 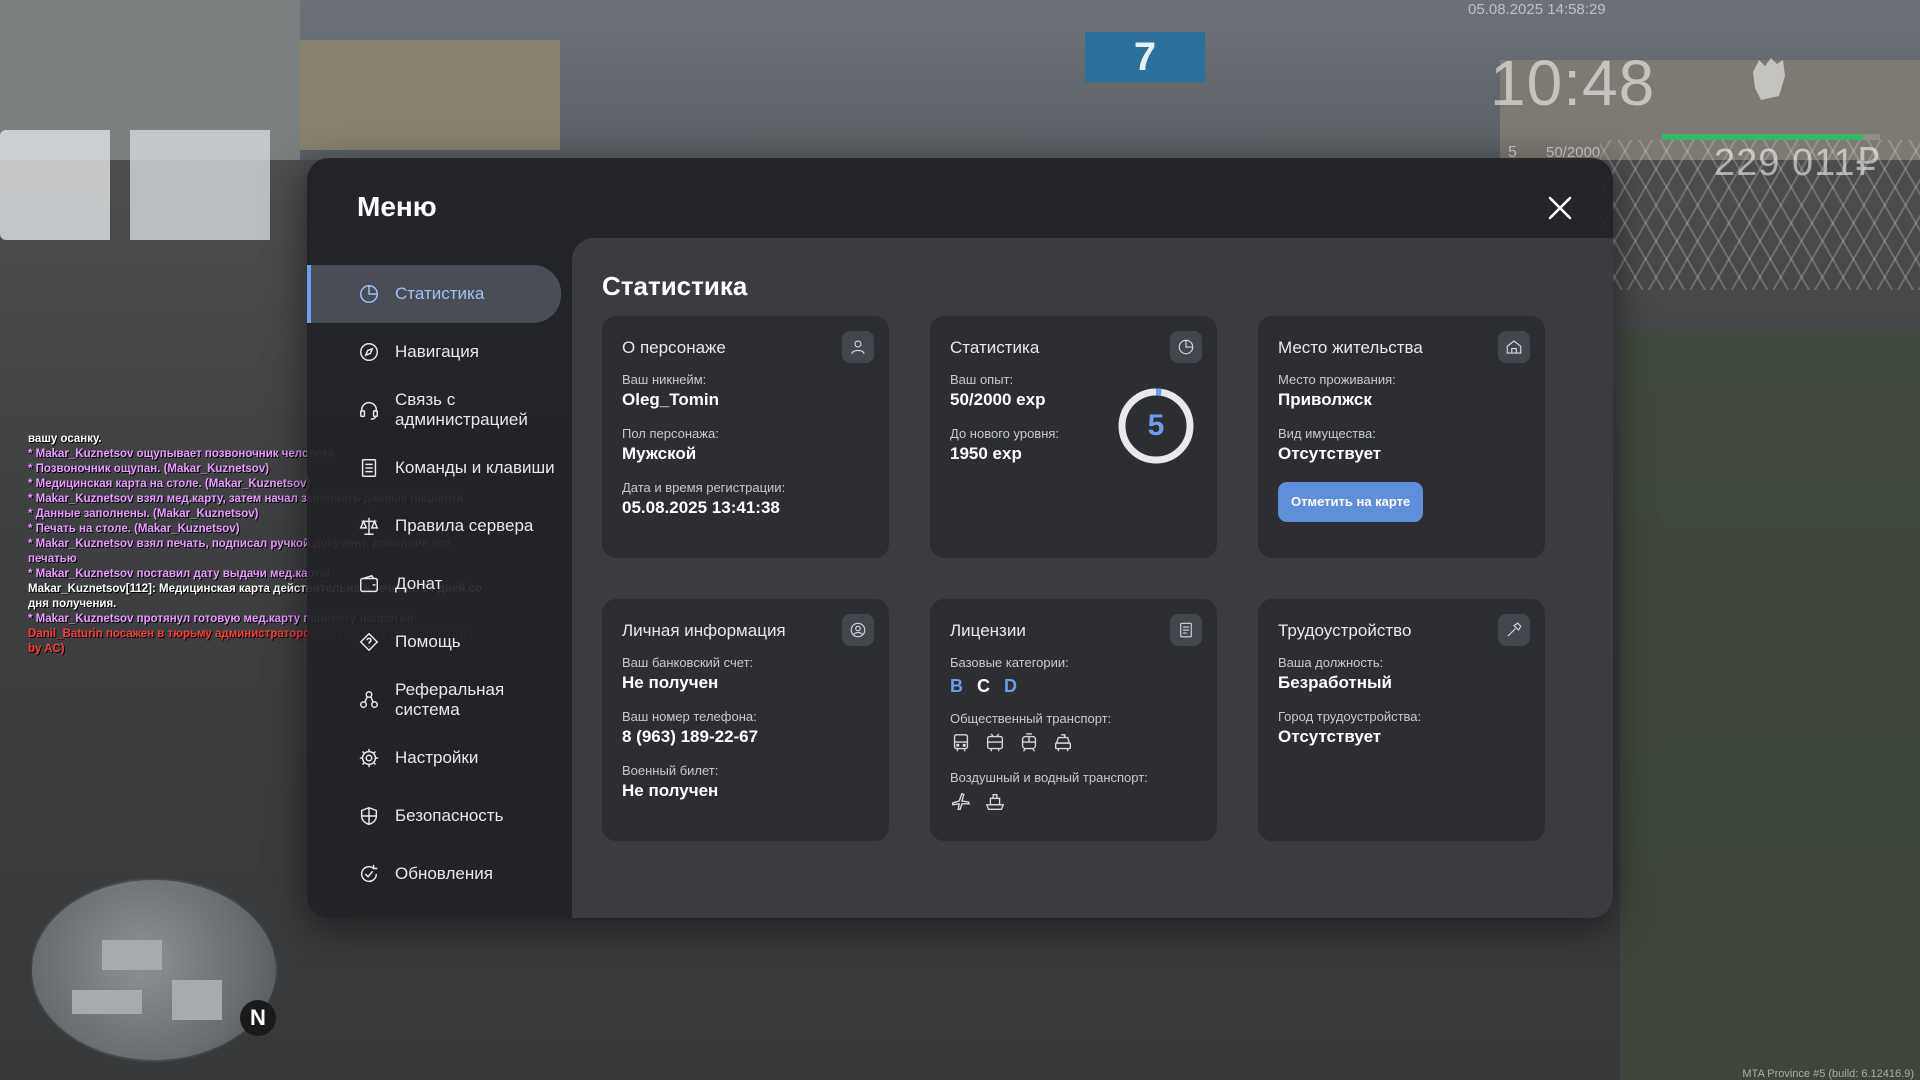 I want to click on hud-clock: 10:48, so click(x=1573, y=83).